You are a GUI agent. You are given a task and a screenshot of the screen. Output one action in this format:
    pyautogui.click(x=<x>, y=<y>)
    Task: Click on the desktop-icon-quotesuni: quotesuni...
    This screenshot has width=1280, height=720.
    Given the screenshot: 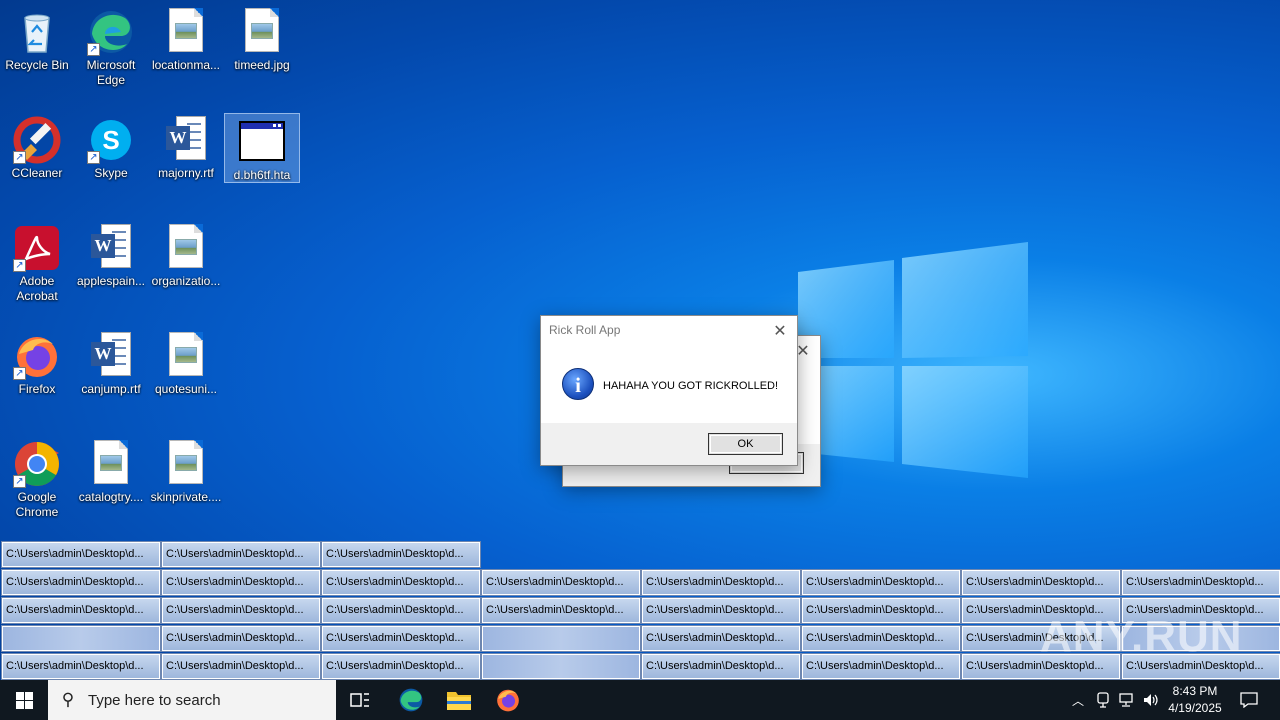 What is the action you would take?
    pyautogui.click(x=186, y=362)
    